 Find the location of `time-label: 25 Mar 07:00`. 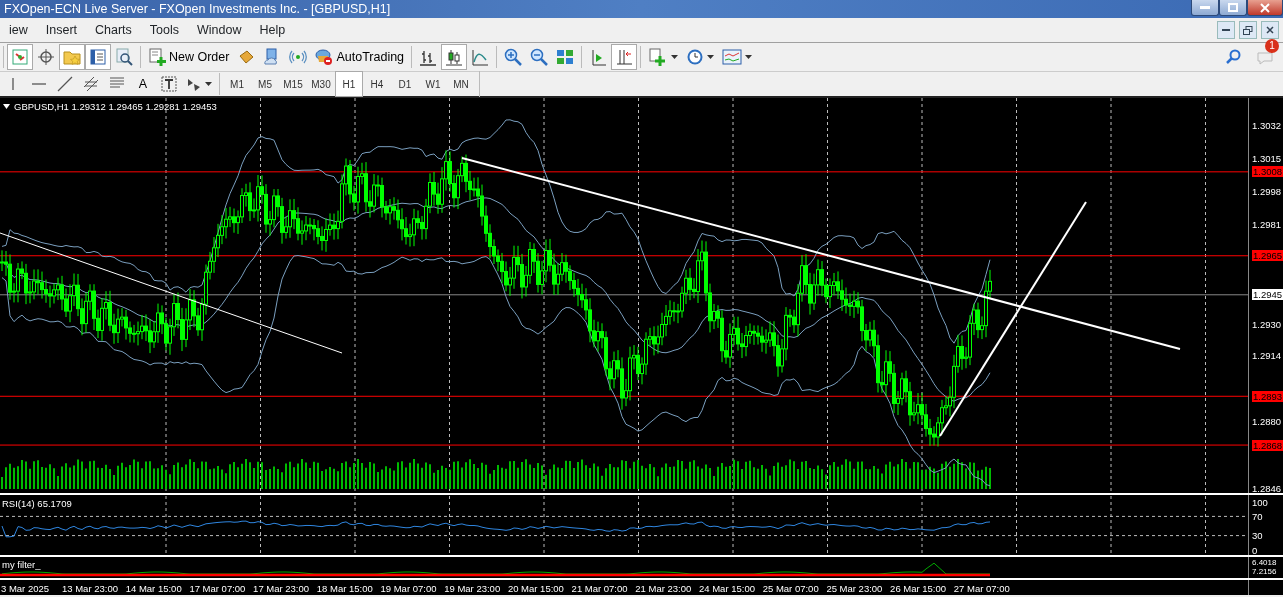

time-label: 25 Mar 07:00 is located at coordinates (790, 589).